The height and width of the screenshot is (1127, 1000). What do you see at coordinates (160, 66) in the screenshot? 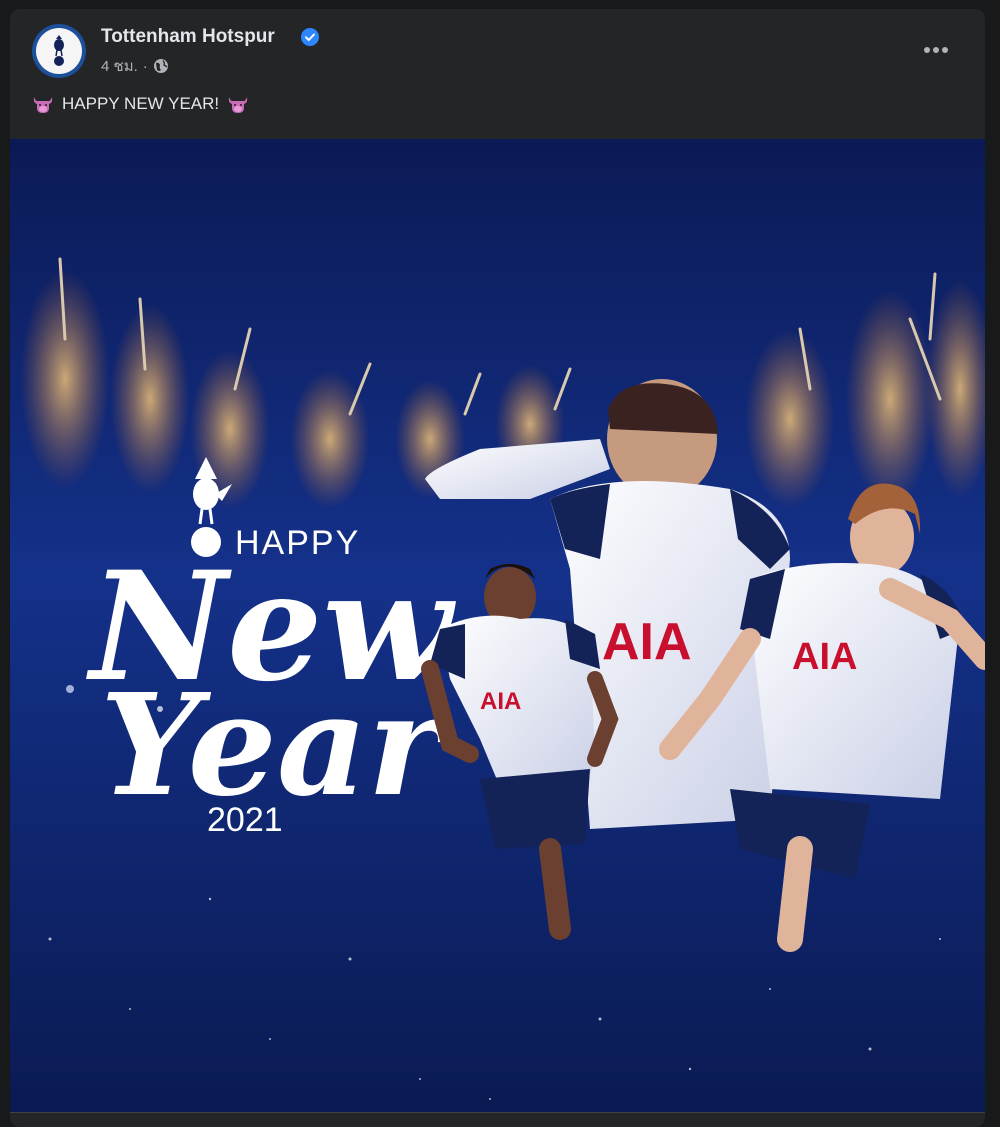
I see `globe-icon` at bounding box center [160, 66].